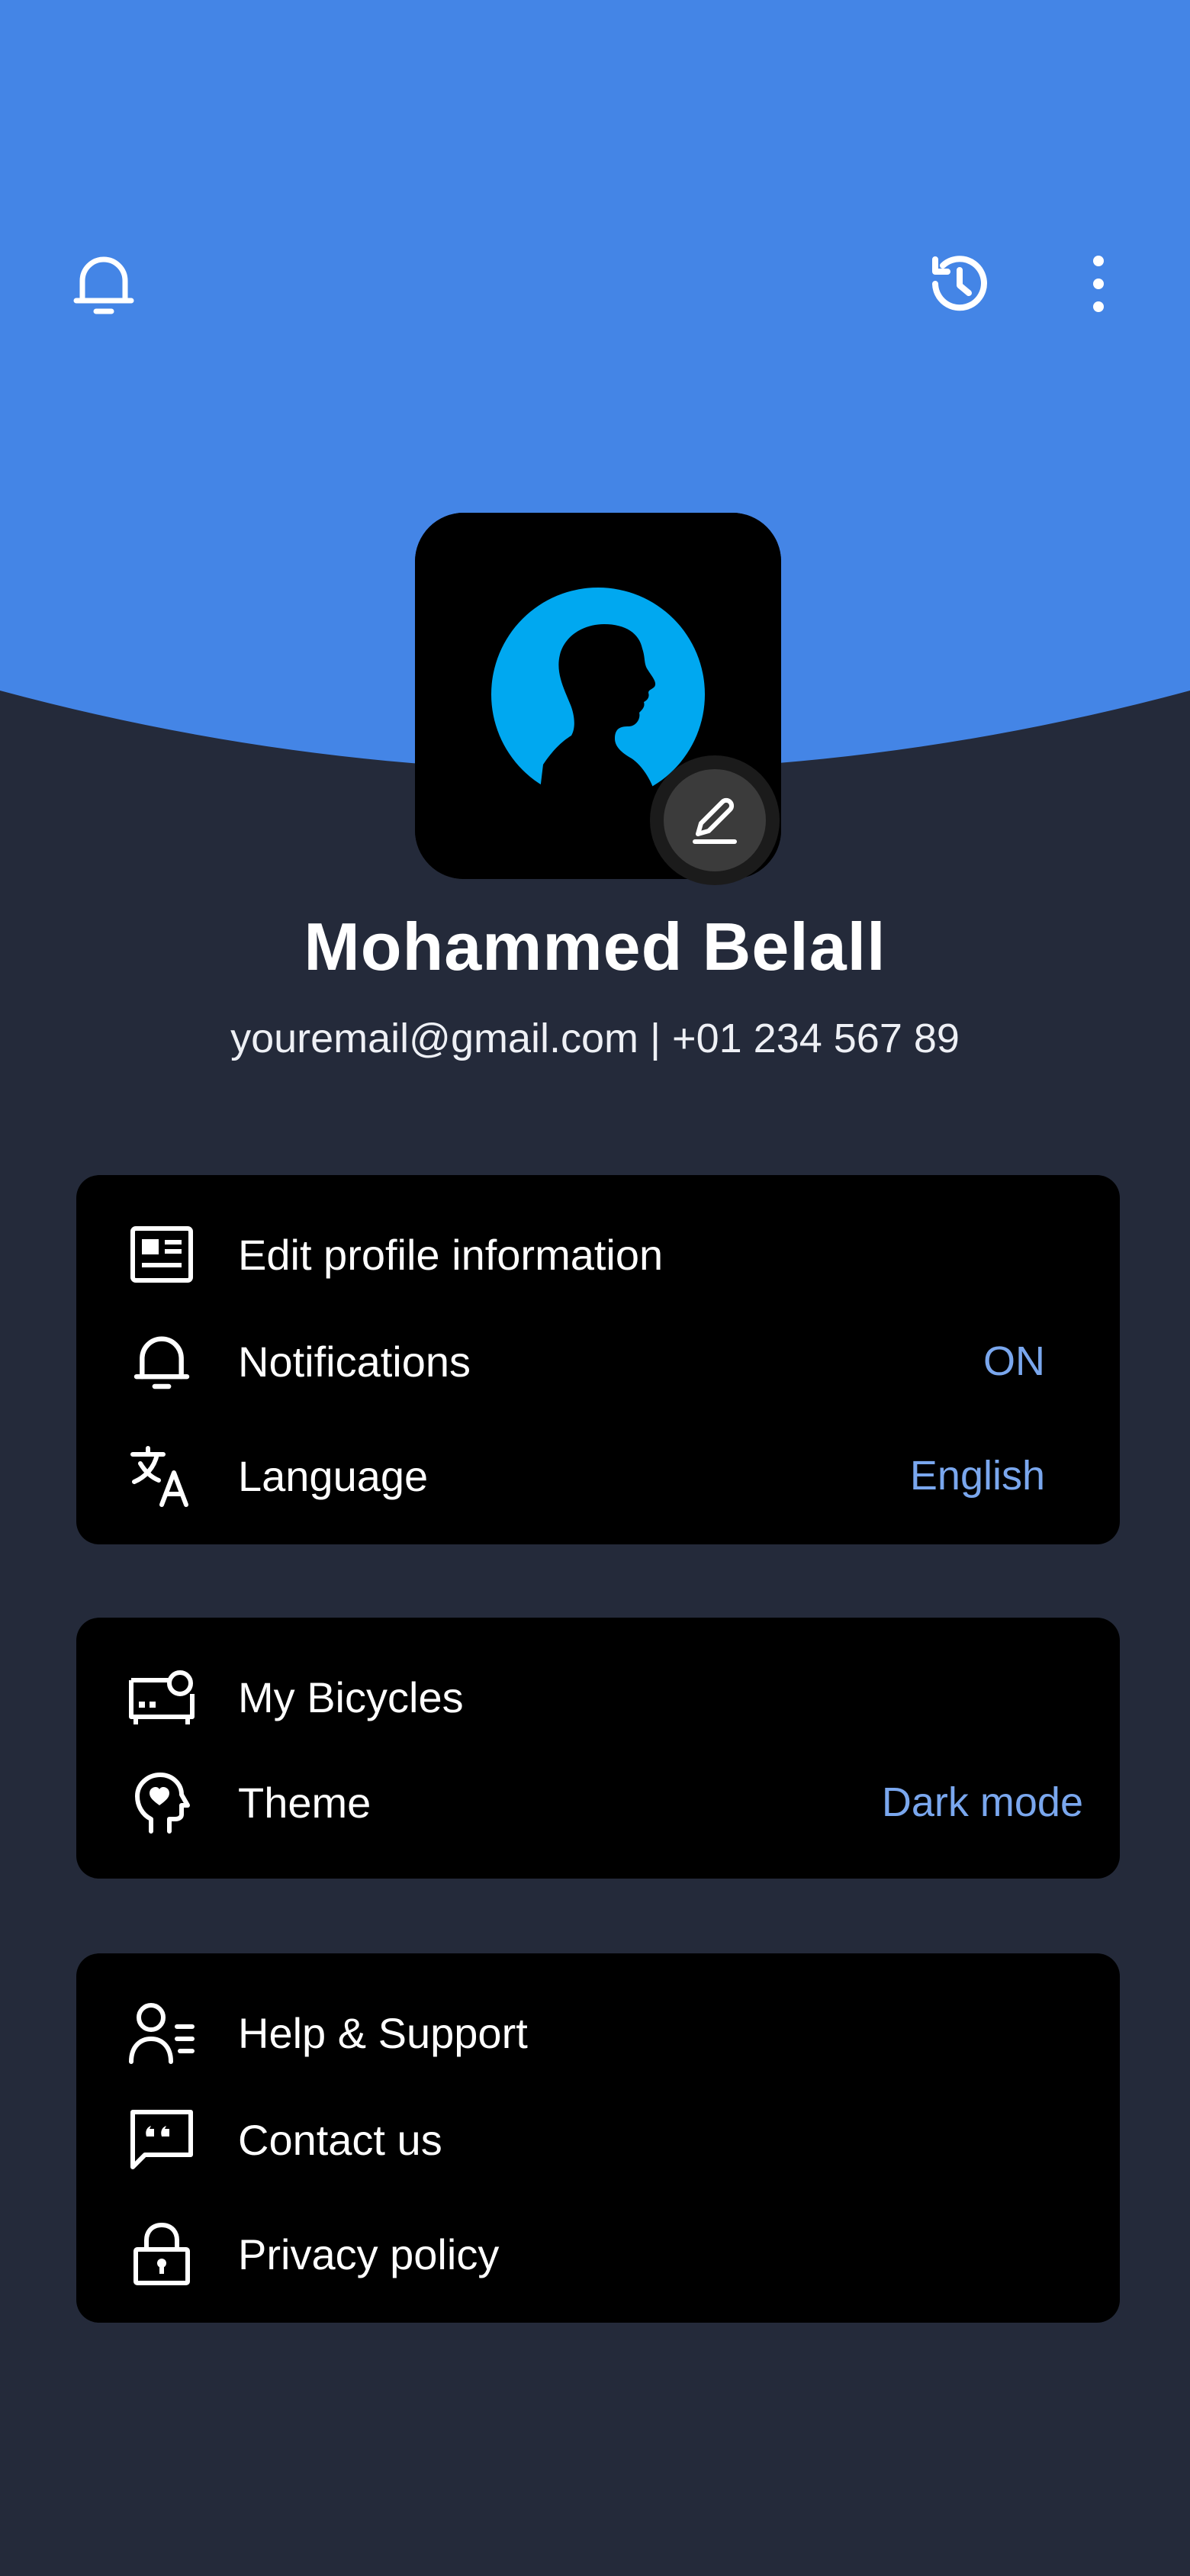  What do you see at coordinates (161, 1254) in the screenshot?
I see `profile-card-icon` at bounding box center [161, 1254].